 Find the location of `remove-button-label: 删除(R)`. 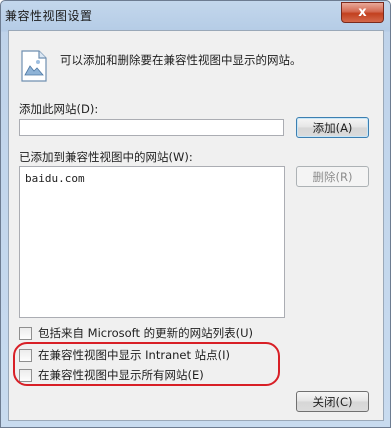

remove-button-label: 删除(R) is located at coordinates (332, 176).